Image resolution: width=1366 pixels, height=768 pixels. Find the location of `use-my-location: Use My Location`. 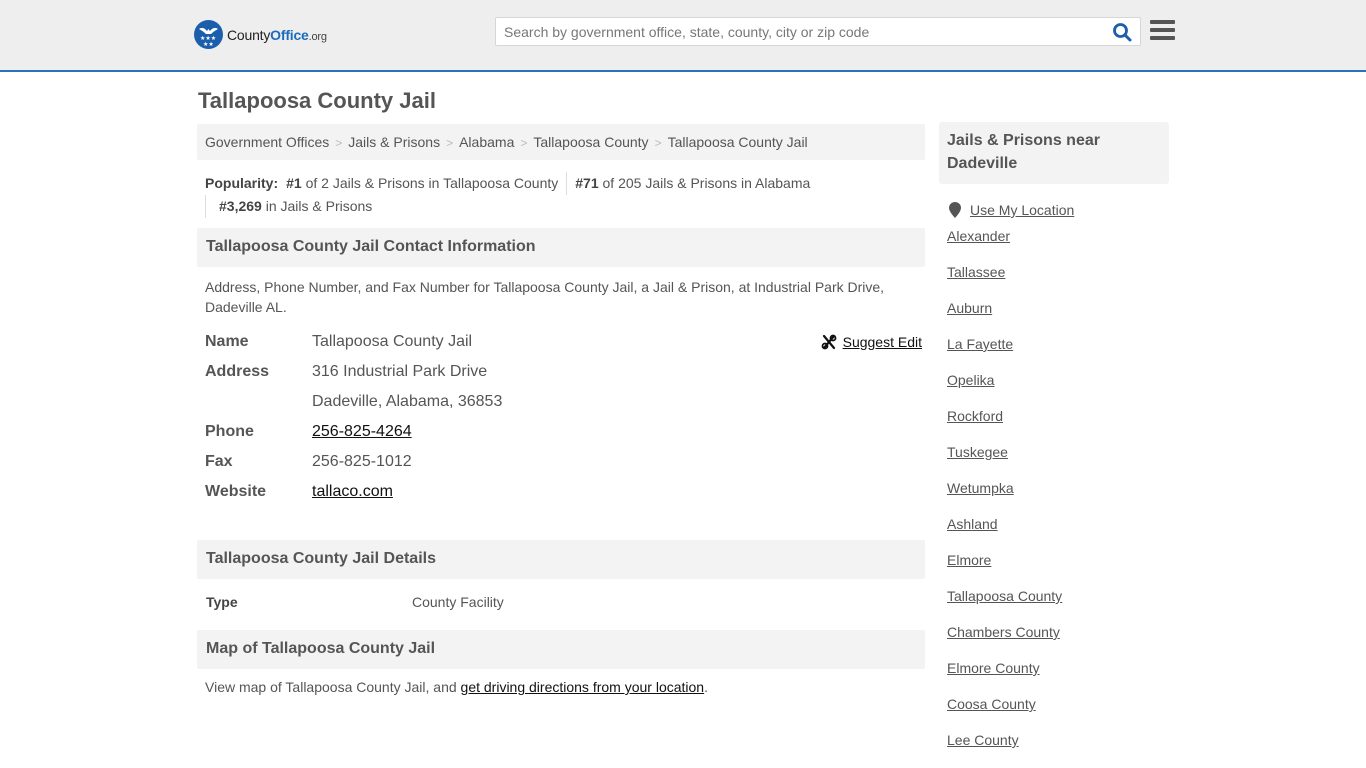

use-my-location: Use My Location is located at coordinates (1054, 210).